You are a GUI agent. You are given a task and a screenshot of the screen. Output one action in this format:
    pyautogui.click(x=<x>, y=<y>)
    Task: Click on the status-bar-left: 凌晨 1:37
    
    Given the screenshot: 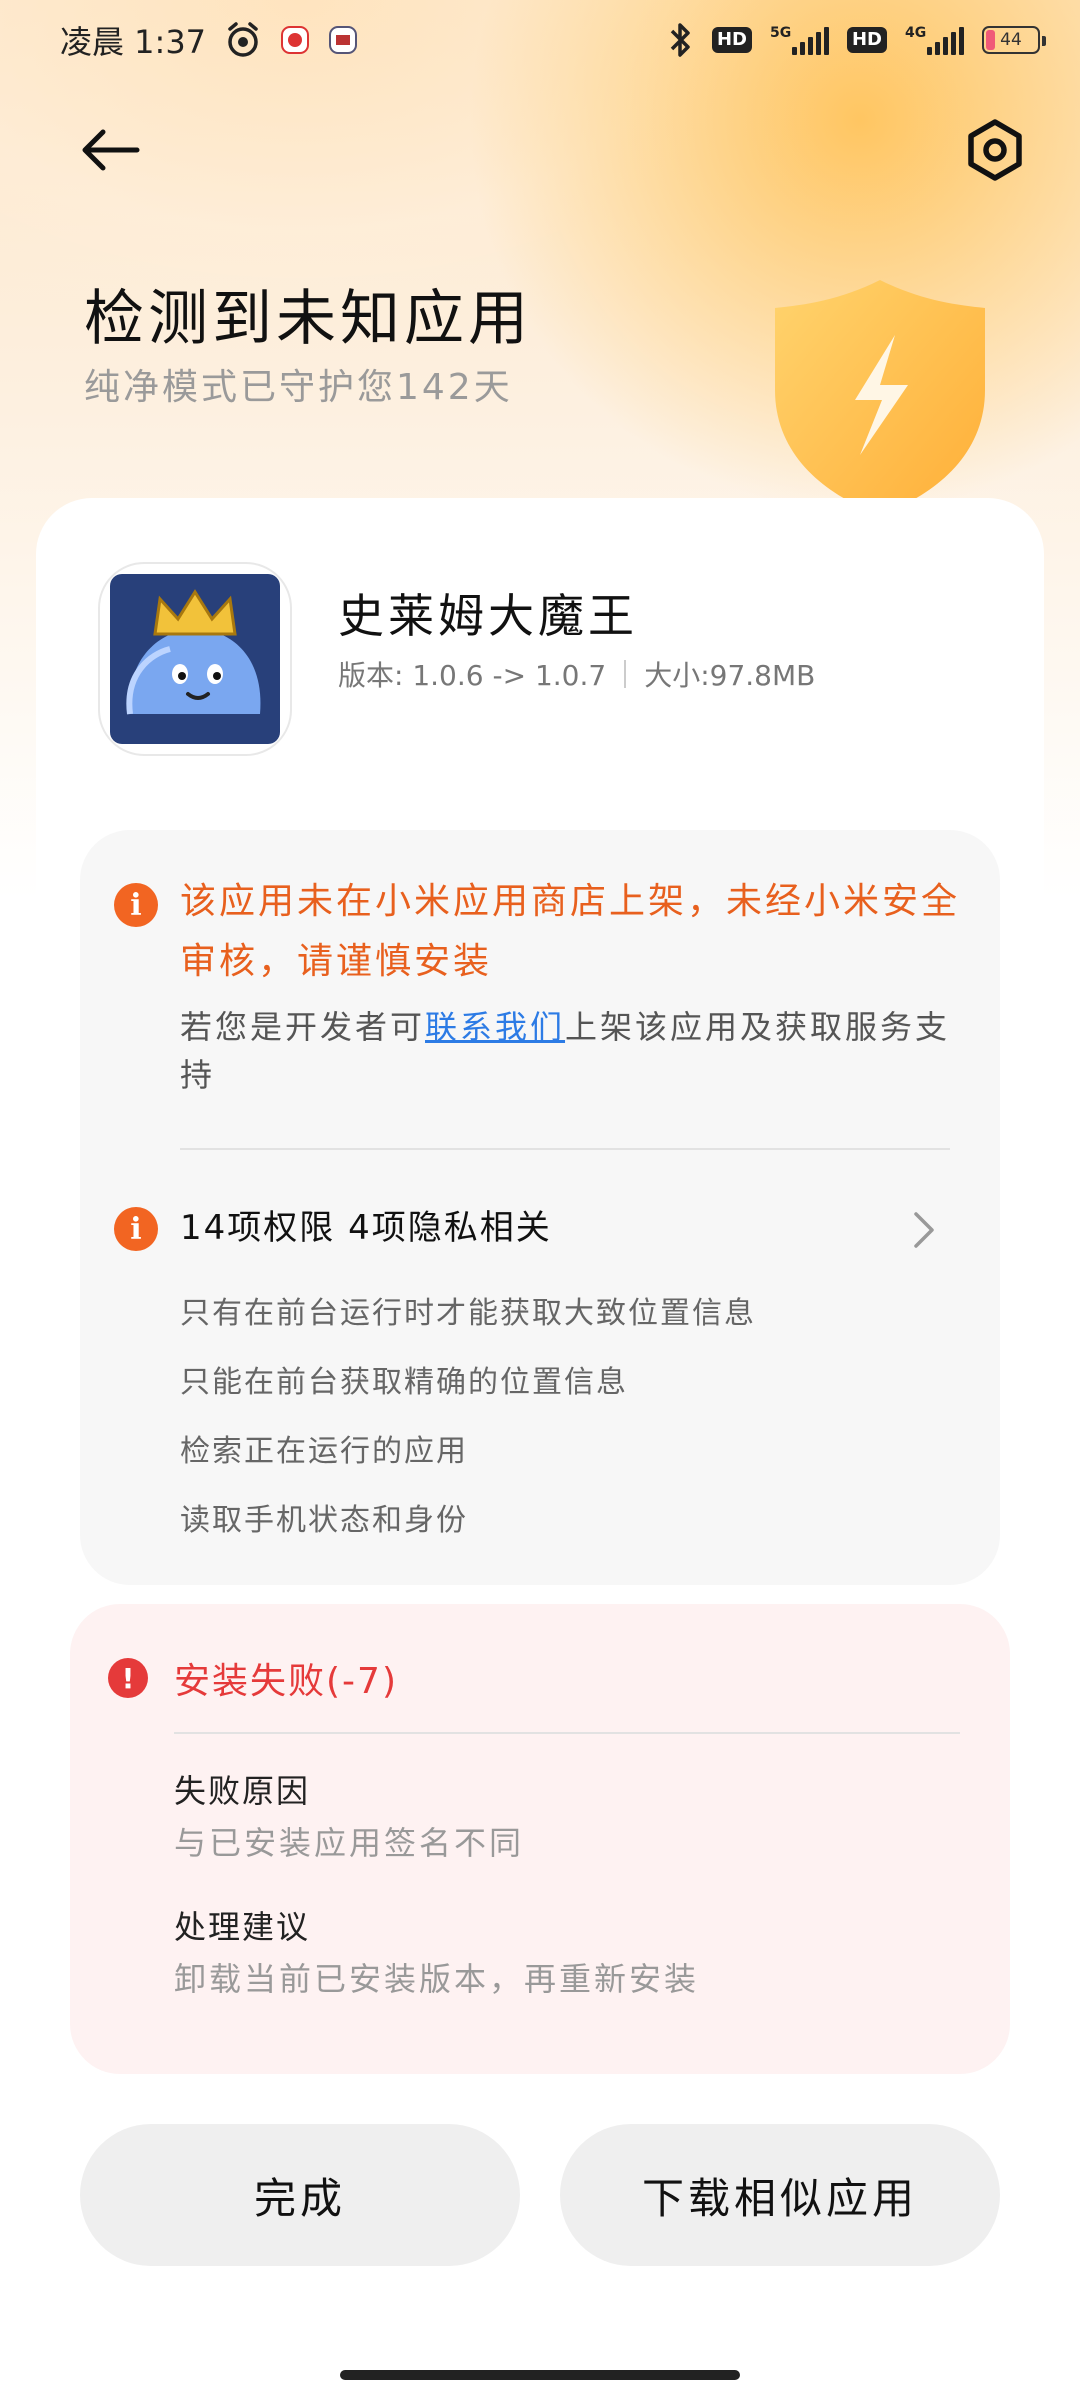 What is the action you would take?
    pyautogui.click(x=209, y=40)
    